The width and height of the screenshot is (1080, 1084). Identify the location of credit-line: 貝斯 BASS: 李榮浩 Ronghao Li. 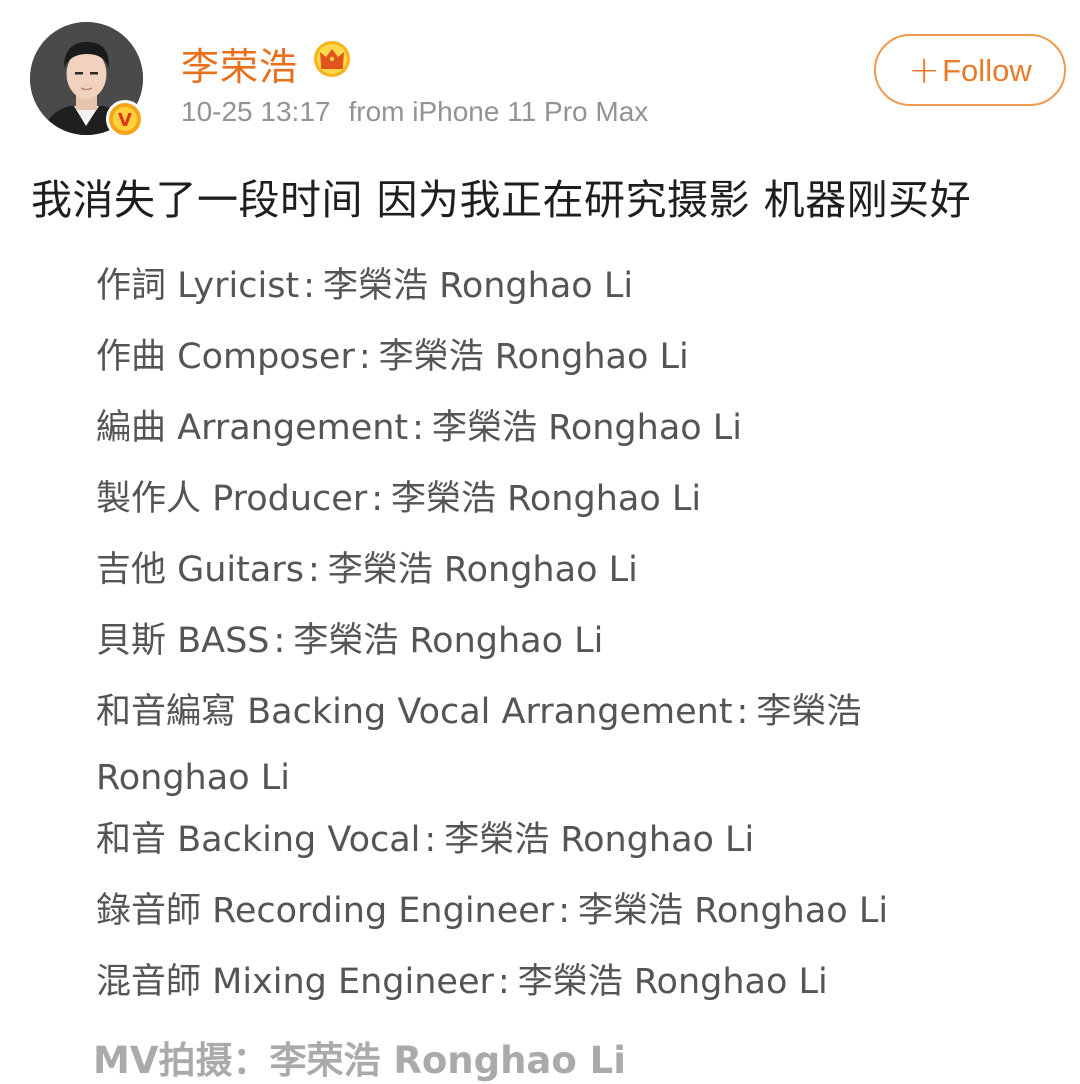
(350, 641).